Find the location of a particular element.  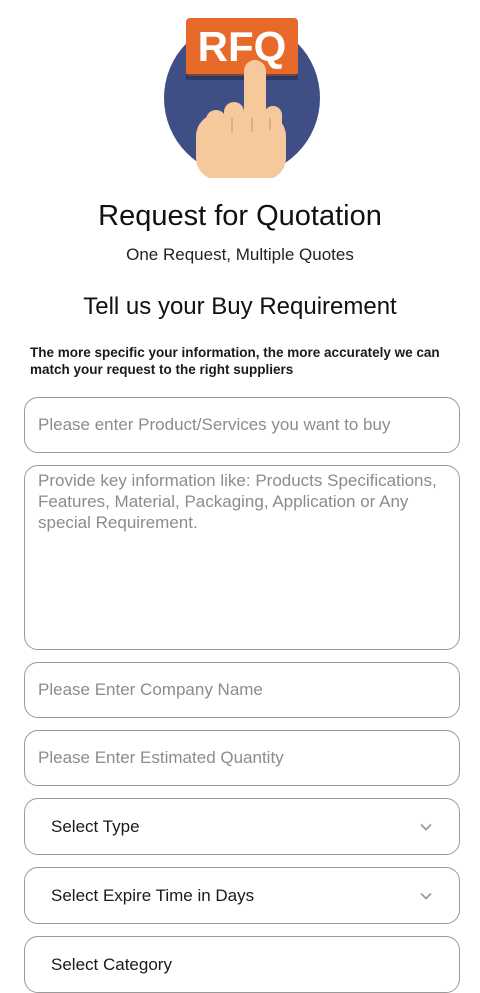

select-type-dropdown: Select Type is located at coordinates (242, 826).